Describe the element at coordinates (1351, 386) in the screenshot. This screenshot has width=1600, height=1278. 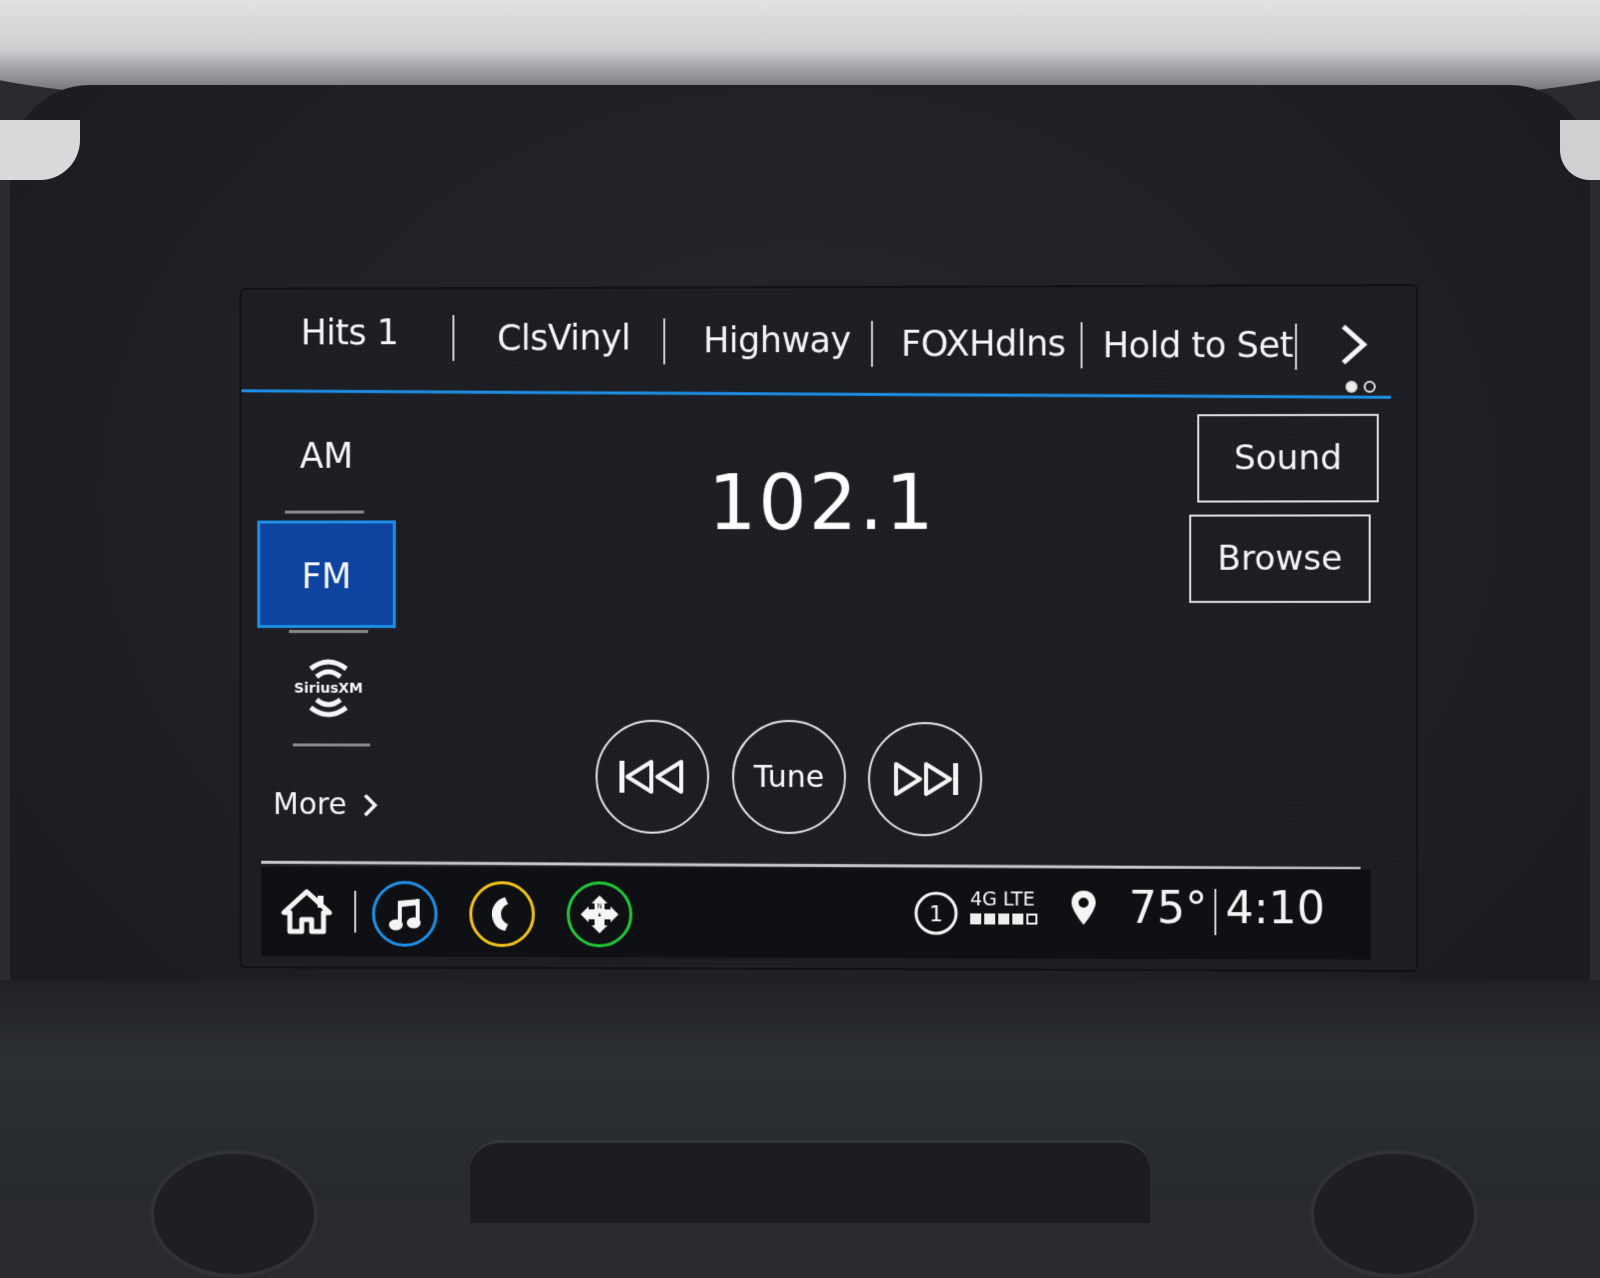
I see `page-dot-active` at that location.